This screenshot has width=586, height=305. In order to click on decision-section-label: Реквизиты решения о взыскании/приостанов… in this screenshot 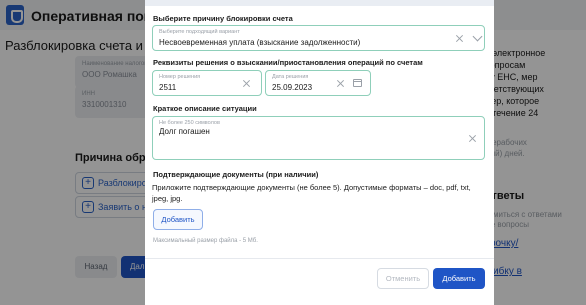, I will do `click(288, 62)`.